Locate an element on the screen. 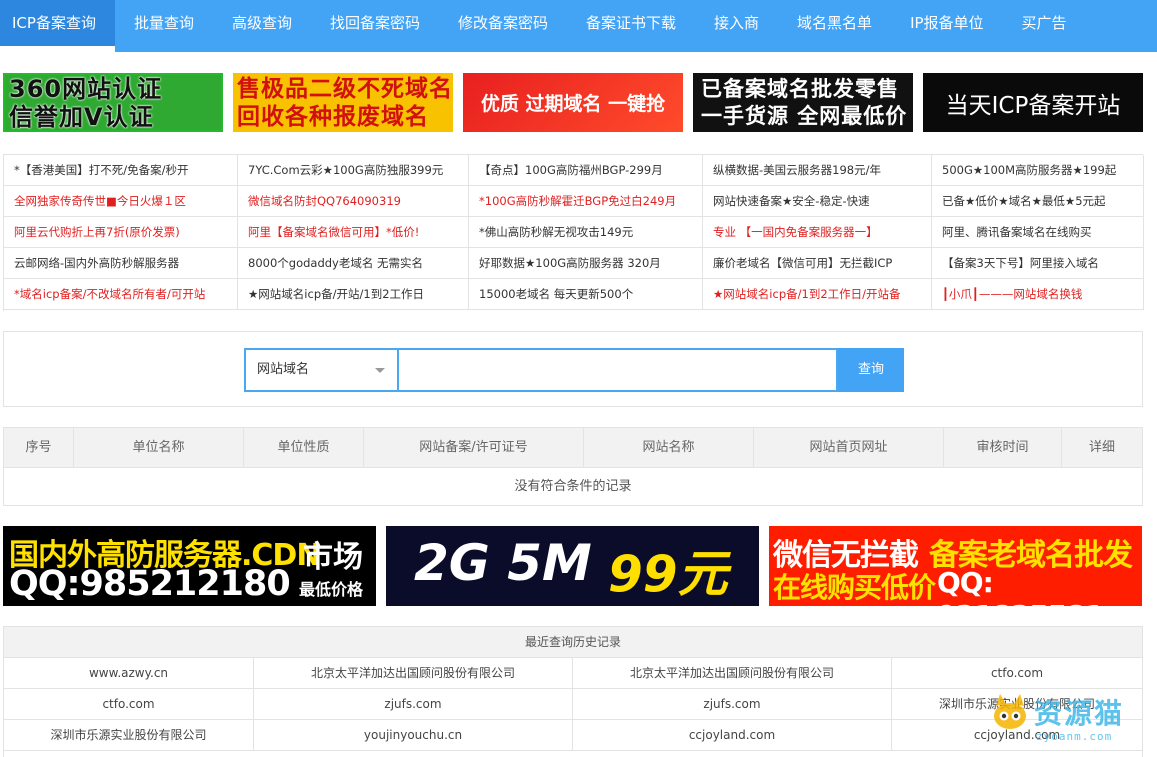 Image resolution: width=1157 pixels, height=757 pixels. search-input is located at coordinates (617, 370).